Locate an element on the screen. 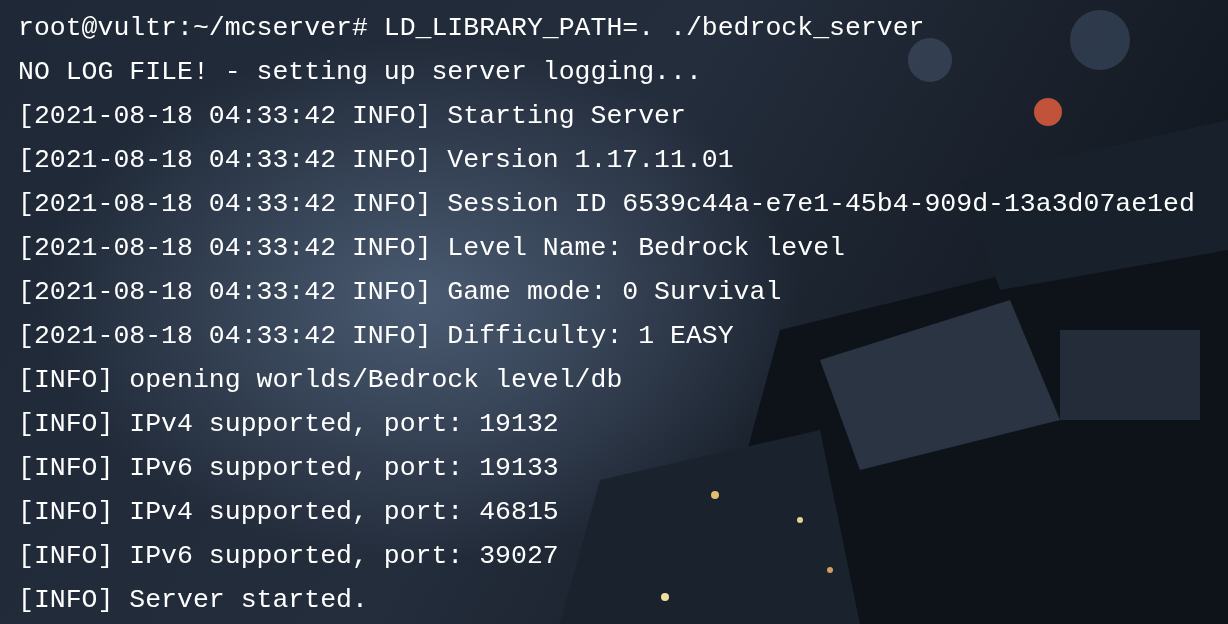 This screenshot has width=1228, height=624. terminal-line: [INFO] IPv6 supported, port: 39027 is located at coordinates (288, 556).